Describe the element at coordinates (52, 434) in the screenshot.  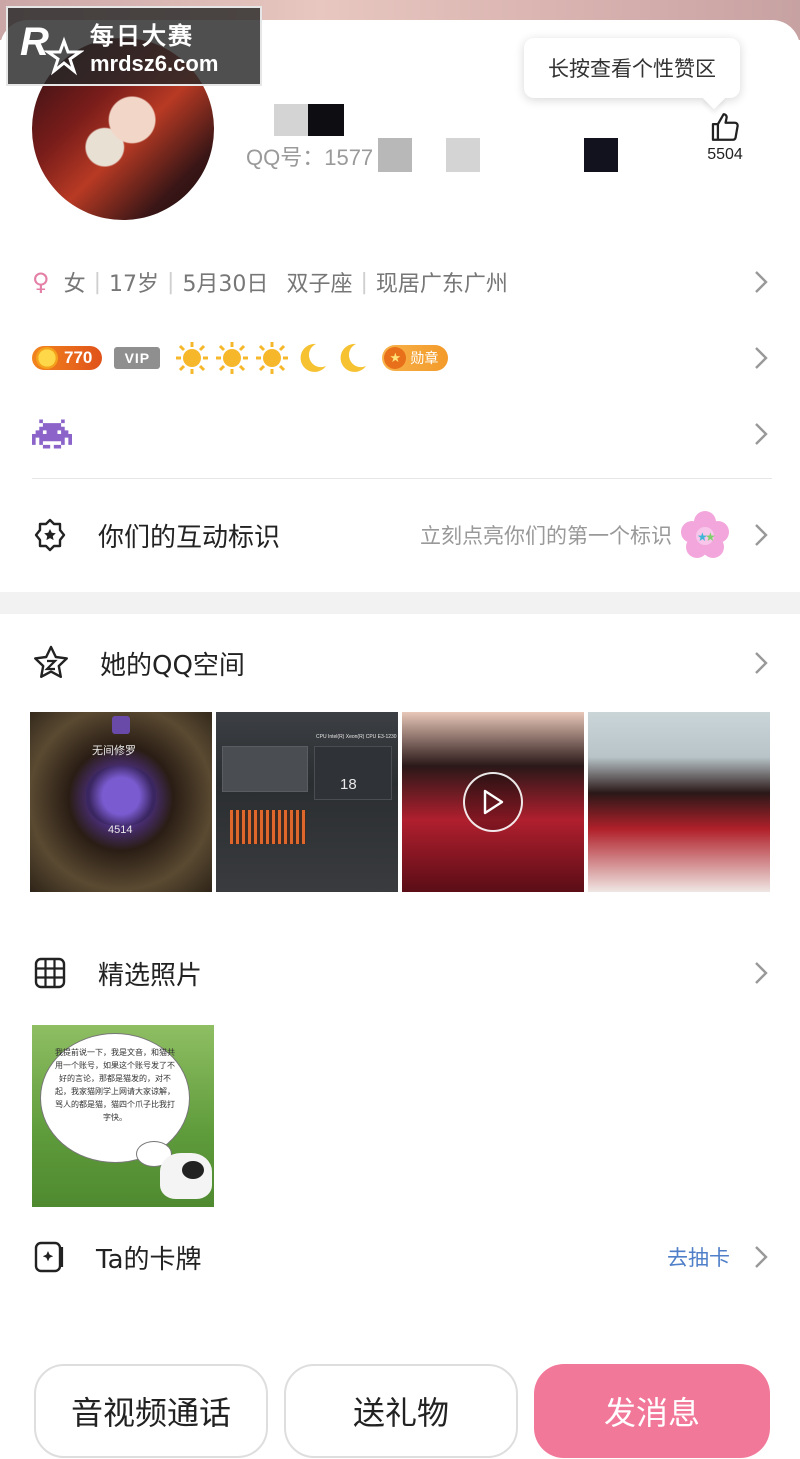
I see `space-invader-icon` at that location.